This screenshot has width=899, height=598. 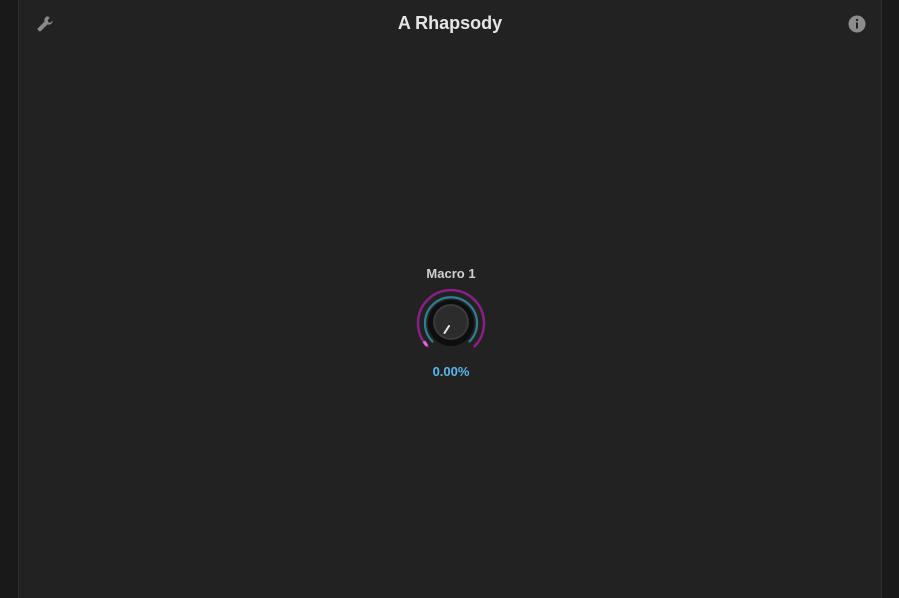 I want to click on panel-header: A Rhapsody, so click(x=450, y=24).